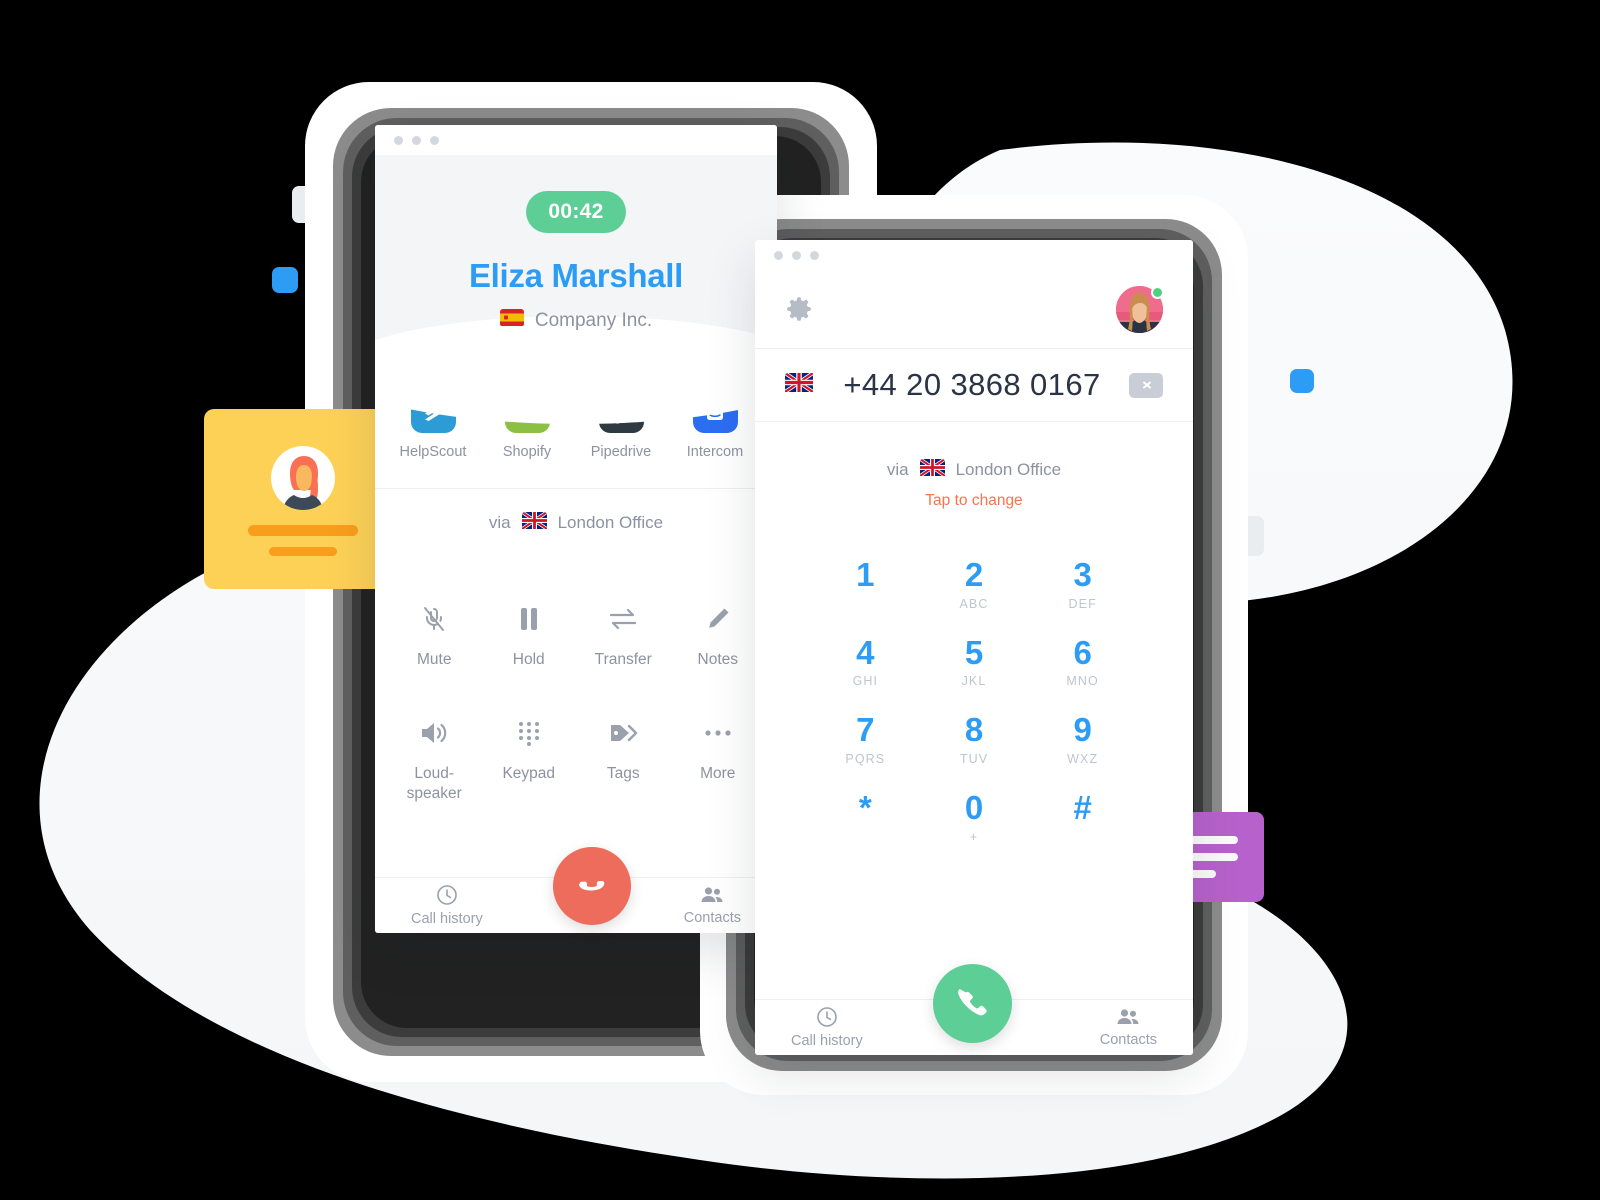 This screenshot has width=1600, height=1200. What do you see at coordinates (529, 760) in the screenshot?
I see `control-keypad: Keypad` at bounding box center [529, 760].